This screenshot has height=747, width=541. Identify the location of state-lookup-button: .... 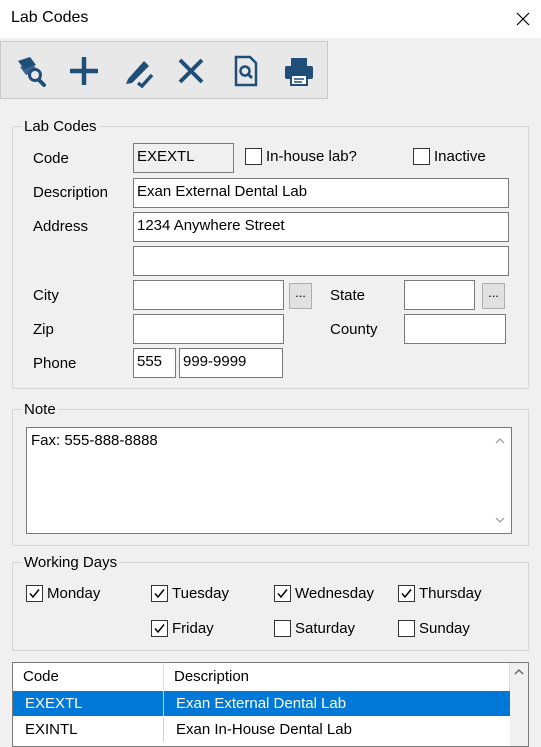
(493, 296).